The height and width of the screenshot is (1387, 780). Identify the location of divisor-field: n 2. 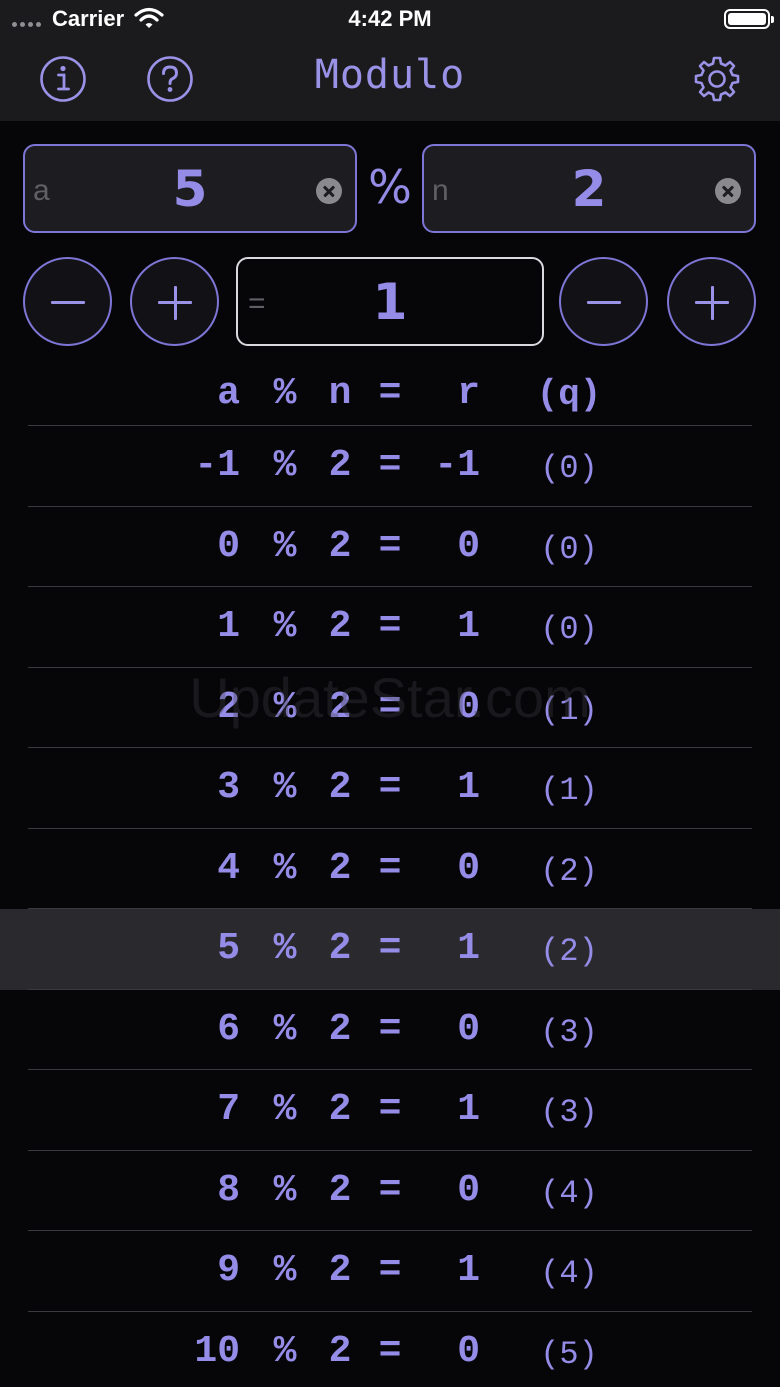
(589, 188).